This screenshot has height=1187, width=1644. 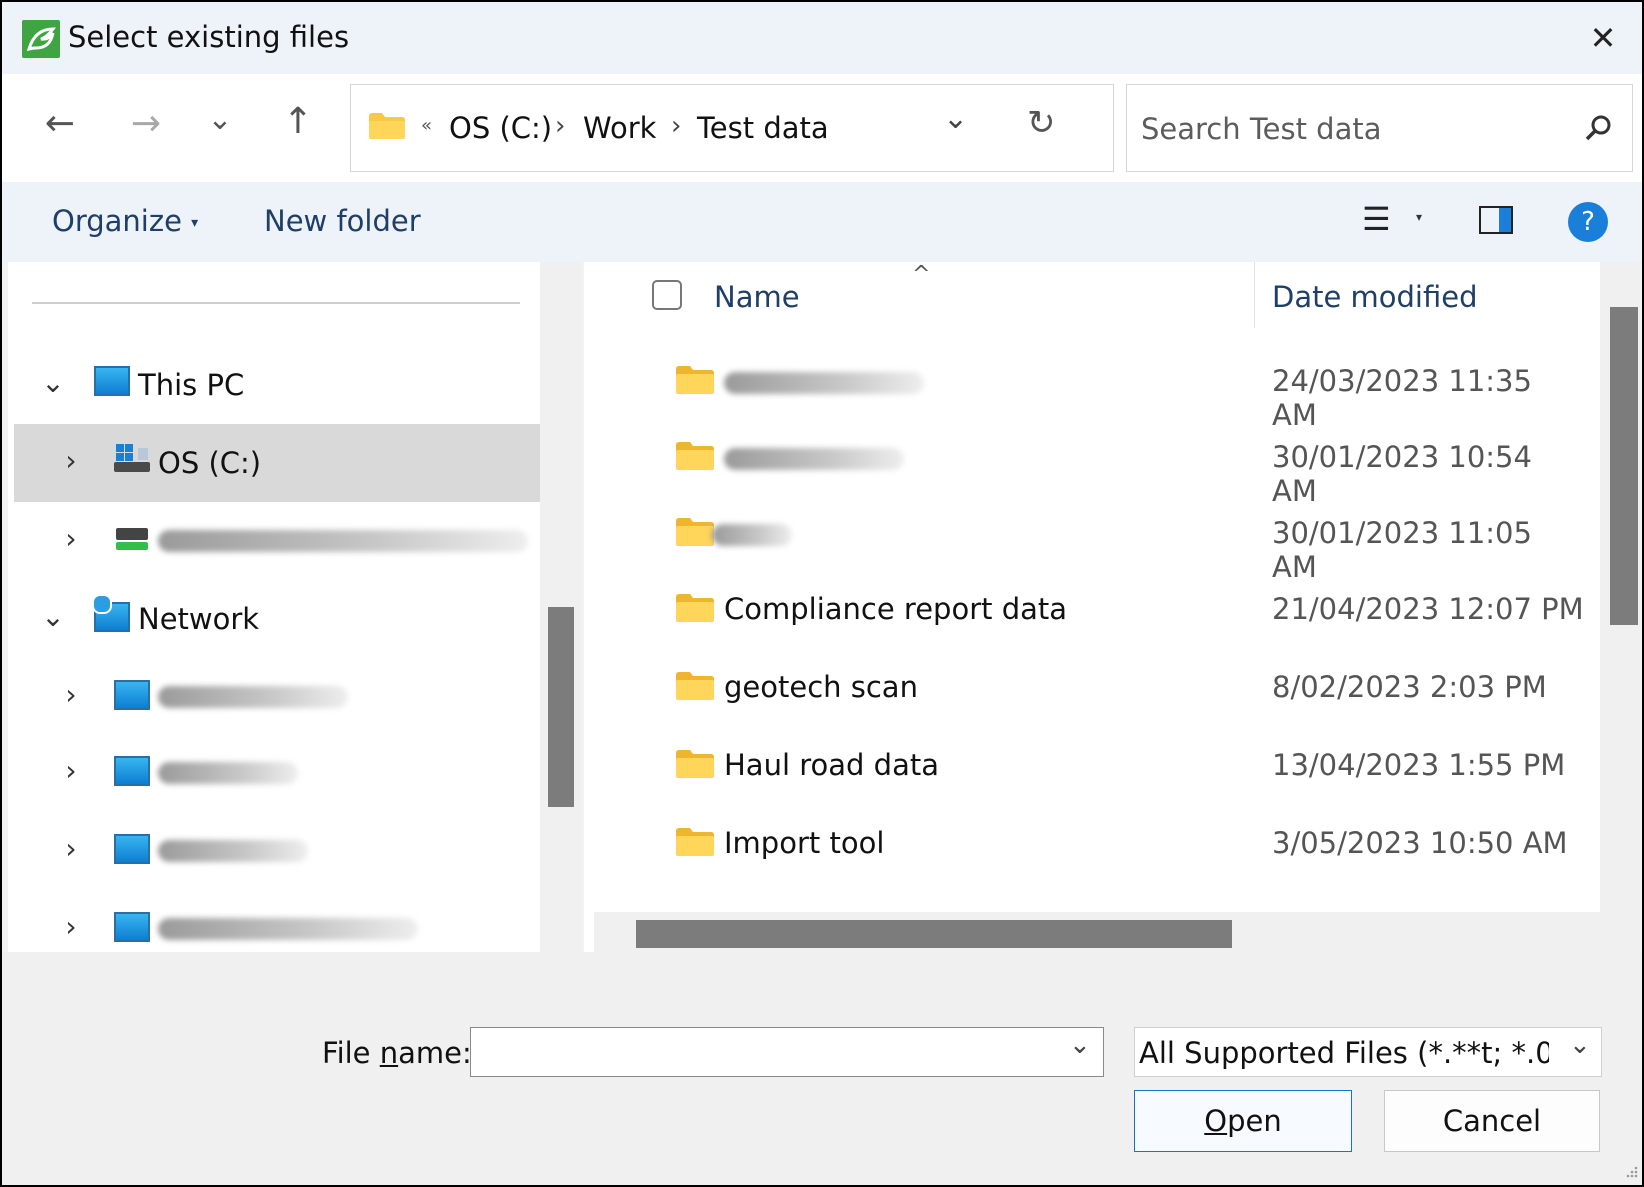 What do you see at coordinates (822, 38) in the screenshot?
I see `title-bar: Select existing files ✕` at bounding box center [822, 38].